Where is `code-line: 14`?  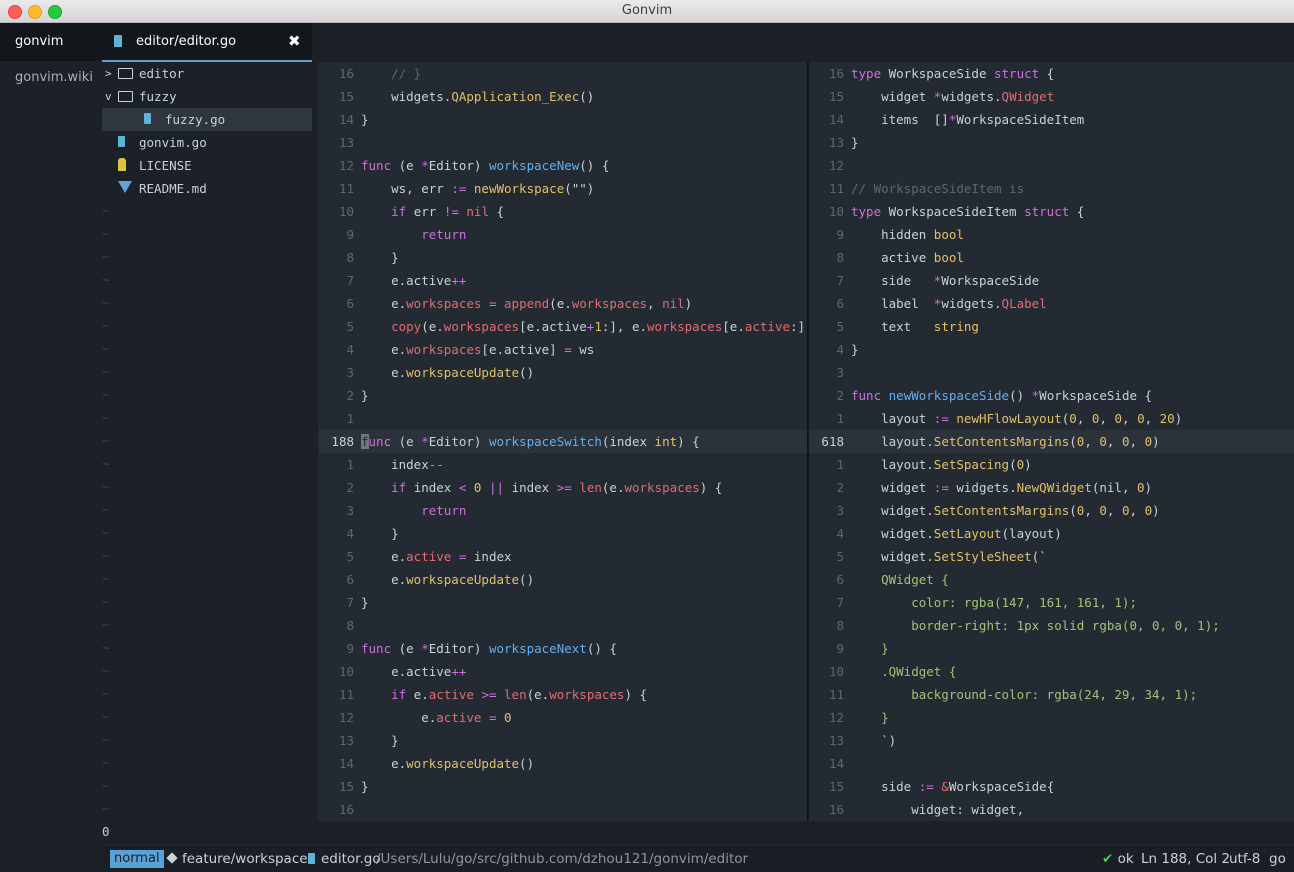 code-line: 14 is located at coordinates (1051, 763).